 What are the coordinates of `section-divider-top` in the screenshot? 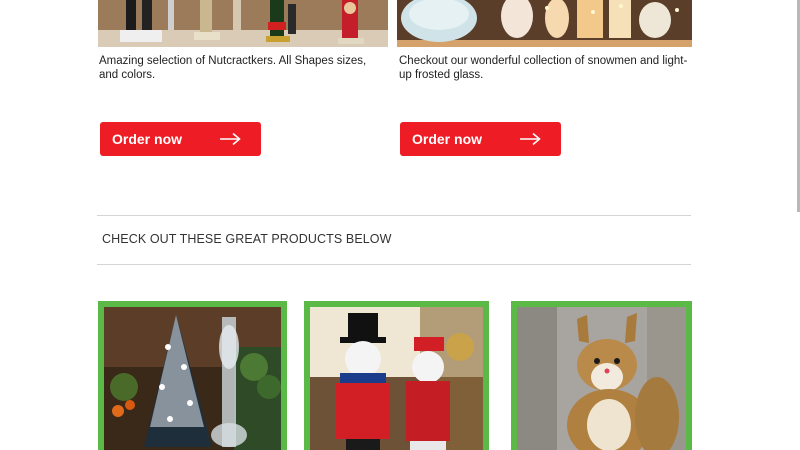 It's located at (394, 215).